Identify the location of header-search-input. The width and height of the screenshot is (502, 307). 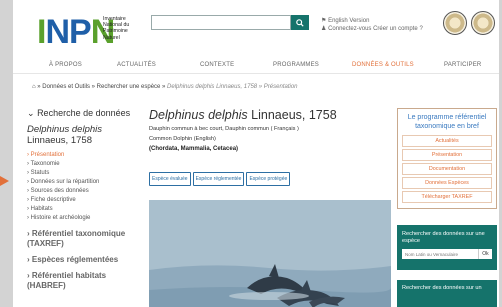
(221, 22).